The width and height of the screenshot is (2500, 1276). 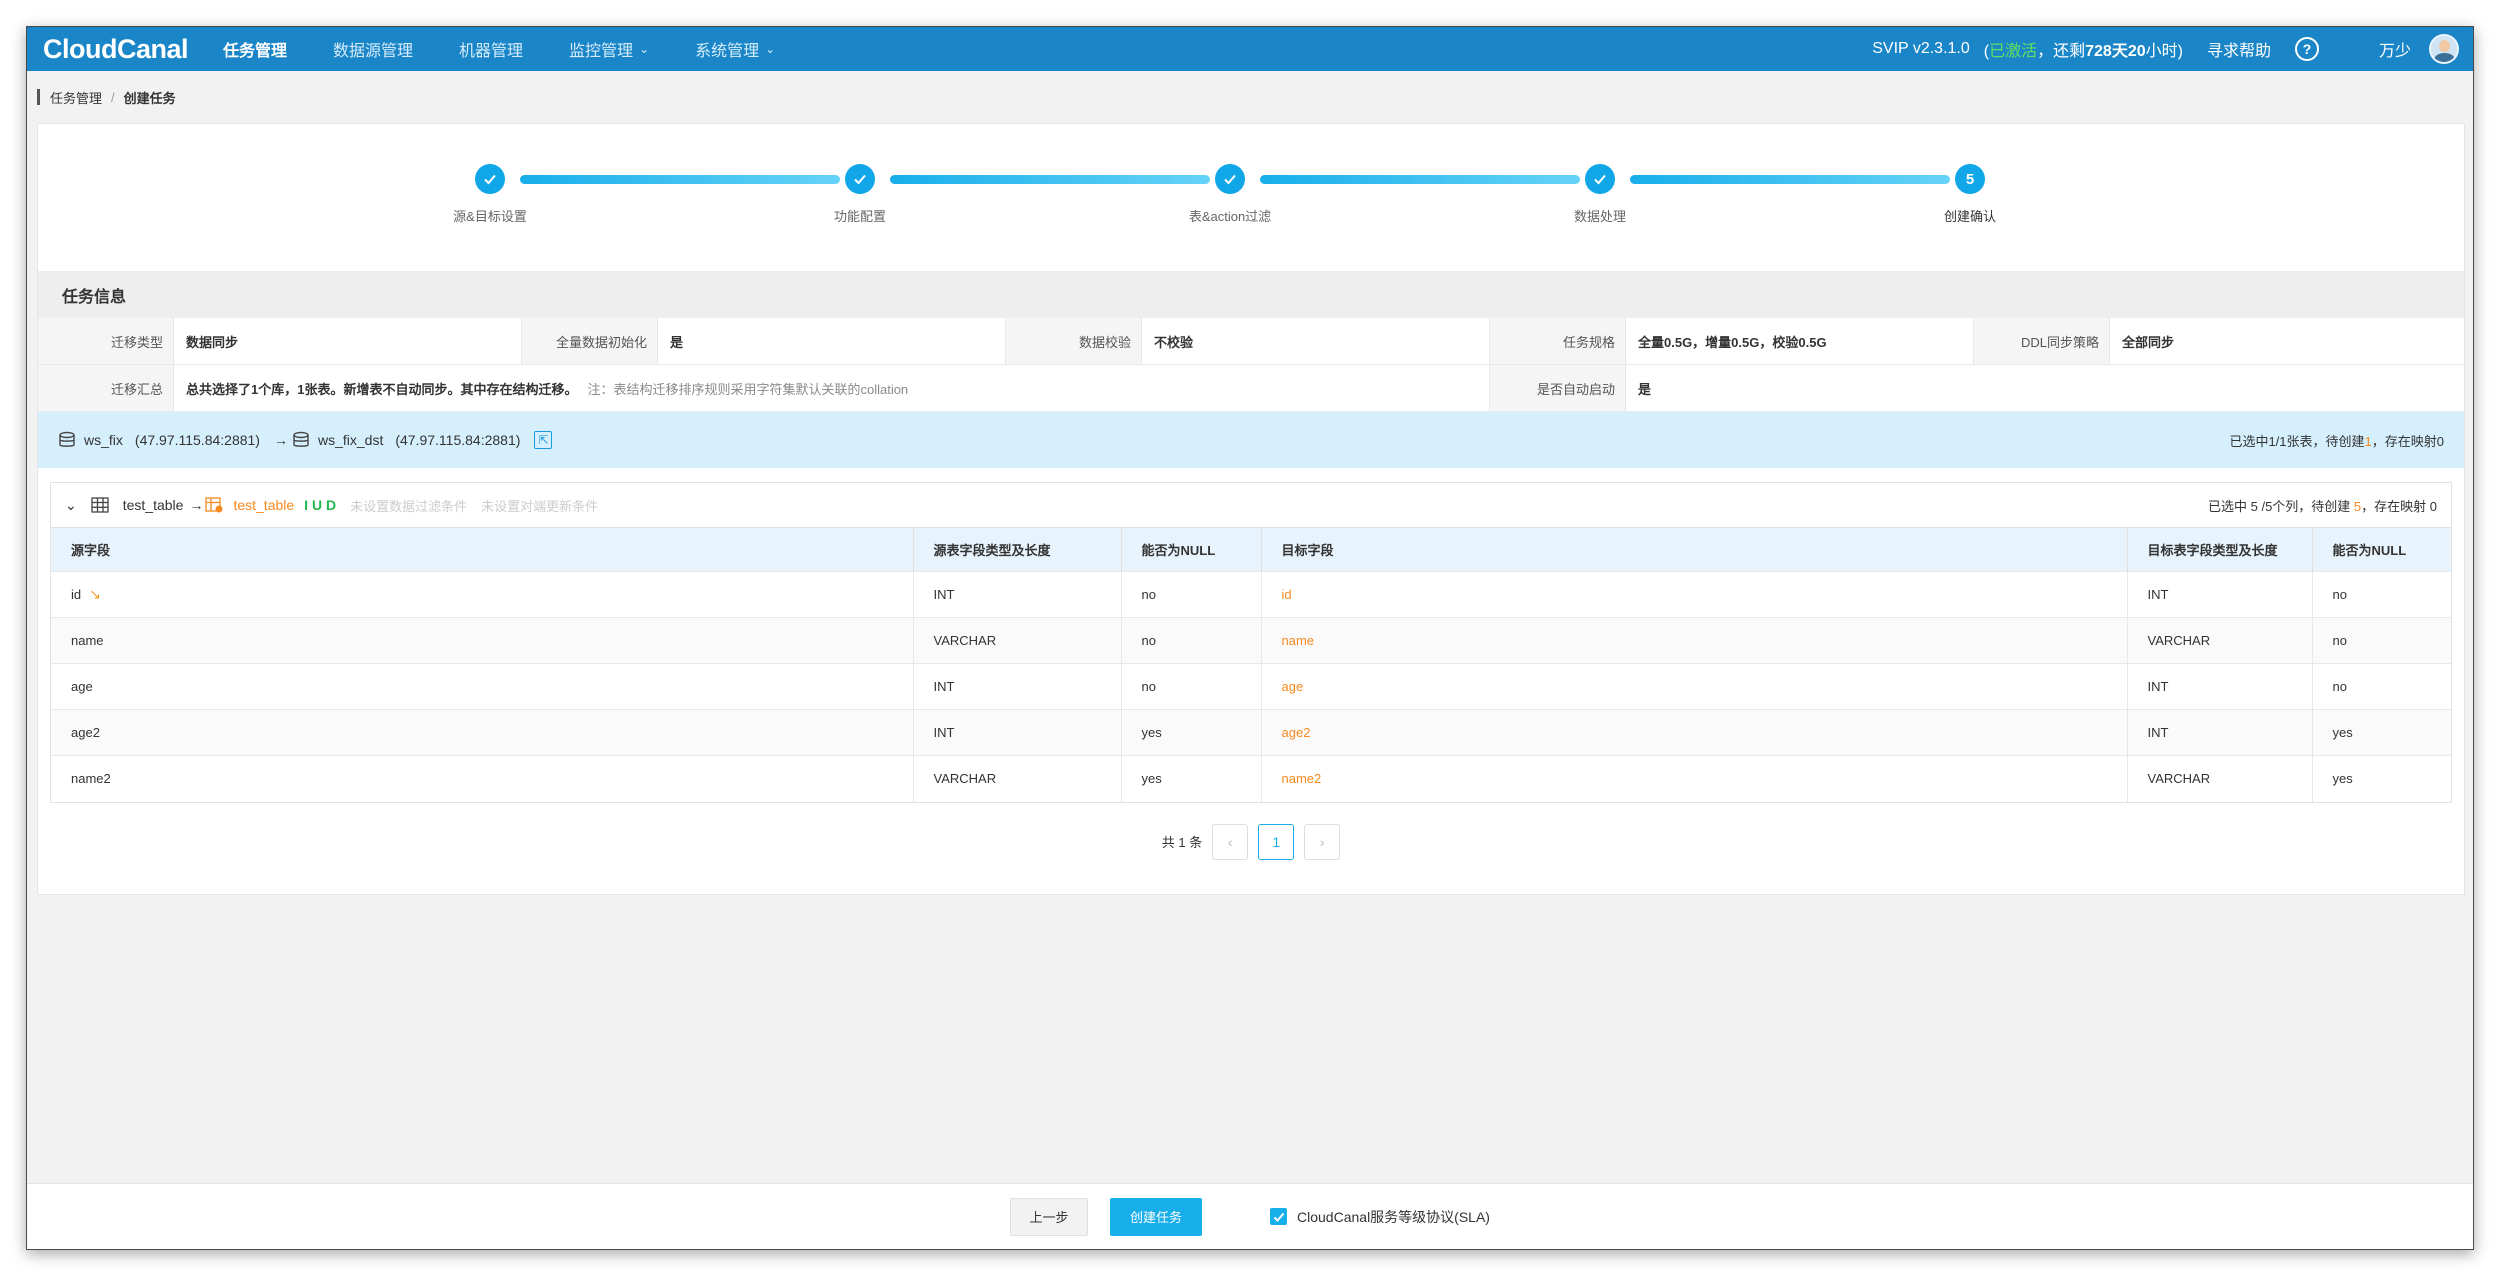 What do you see at coordinates (1251, 295) in the screenshot?
I see `task-info-title: 任务信息` at bounding box center [1251, 295].